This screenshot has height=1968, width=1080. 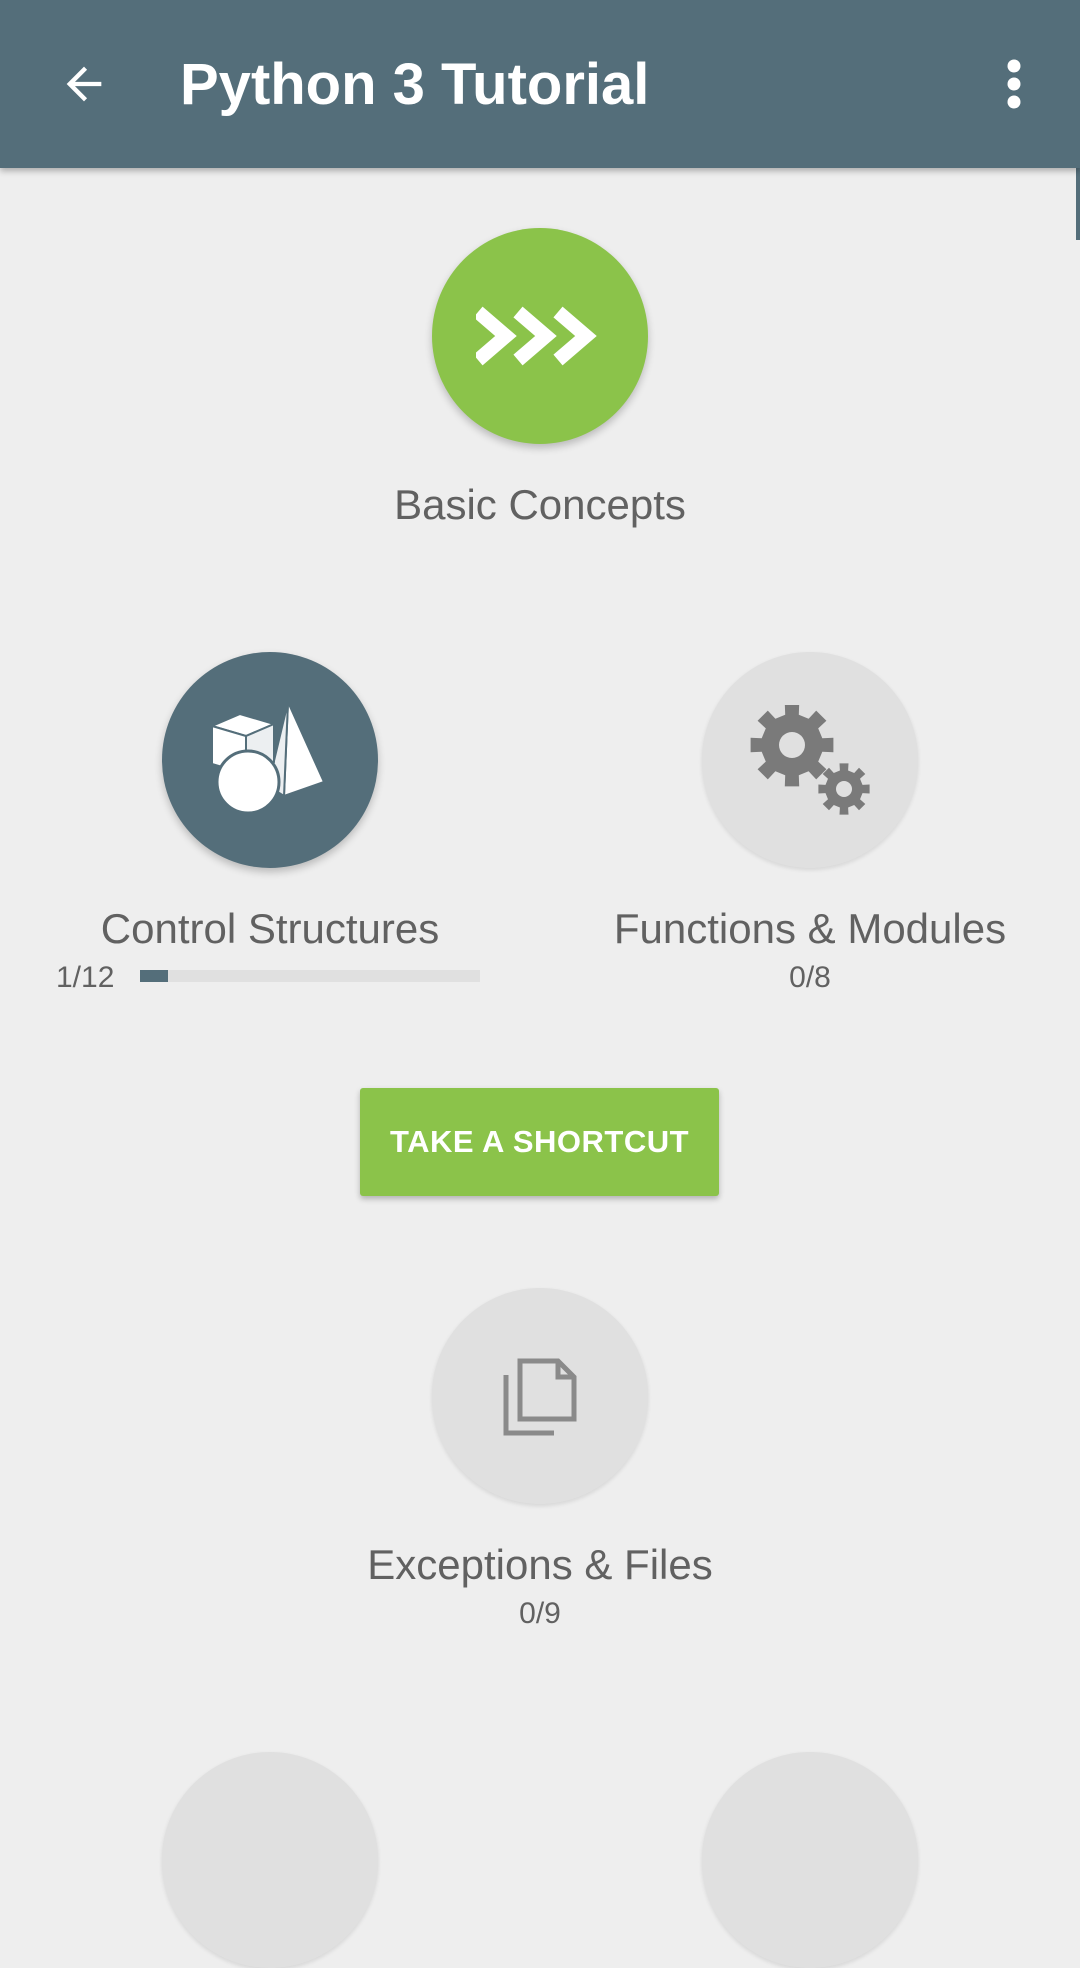 I want to click on module-control-structures-button, so click(x=270, y=760).